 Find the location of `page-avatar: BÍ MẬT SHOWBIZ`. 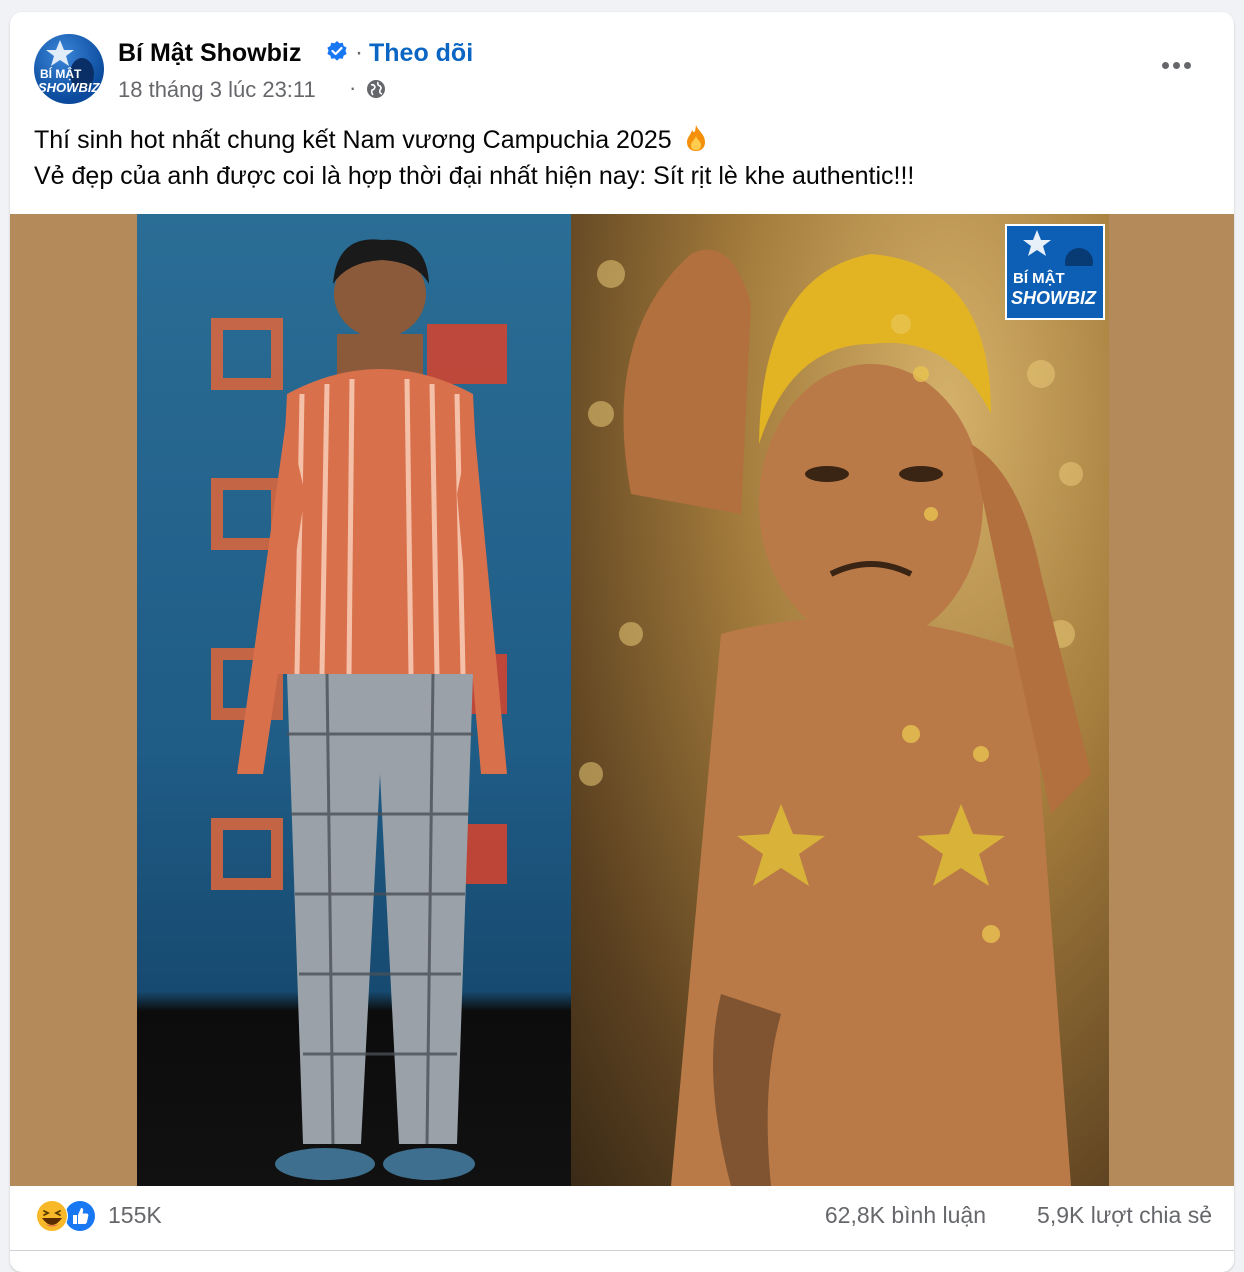

page-avatar: BÍ MẬT SHOWBIZ is located at coordinates (69, 69).